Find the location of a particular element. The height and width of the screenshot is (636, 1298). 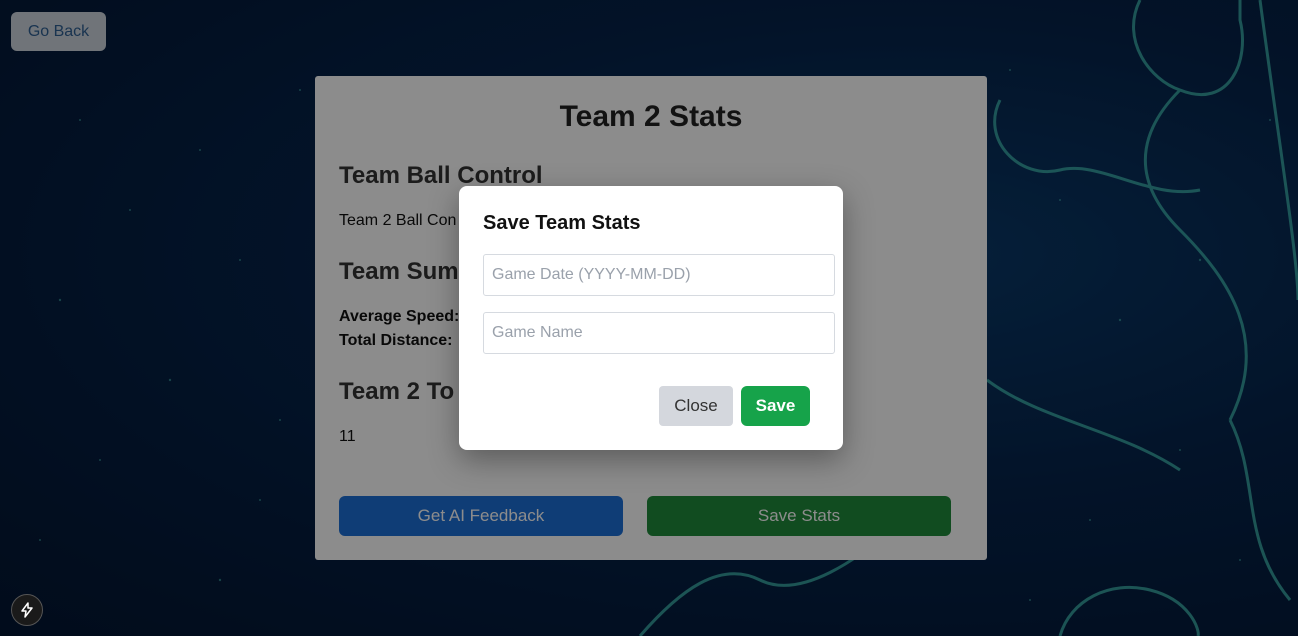

game-name-input is located at coordinates (659, 333).